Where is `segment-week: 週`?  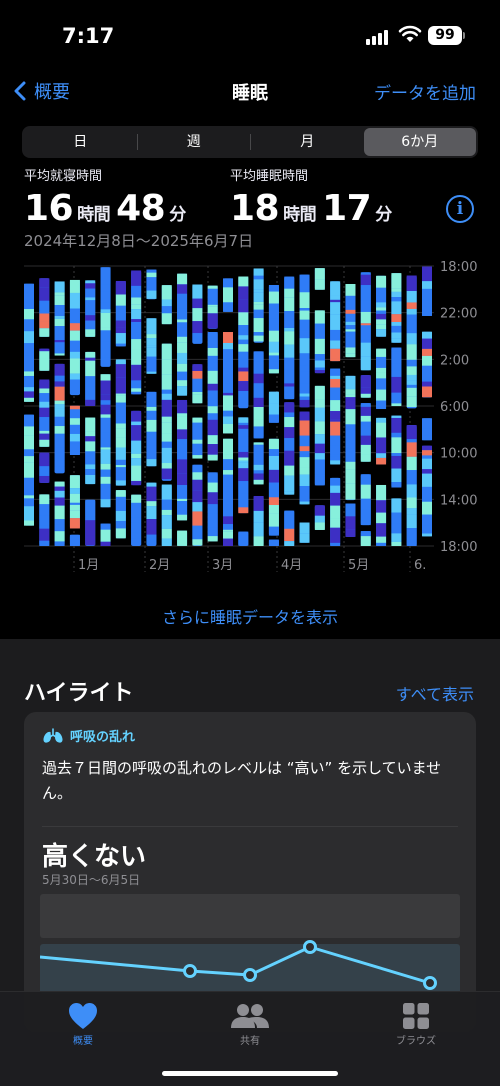 segment-week: 週 is located at coordinates (194, 142).